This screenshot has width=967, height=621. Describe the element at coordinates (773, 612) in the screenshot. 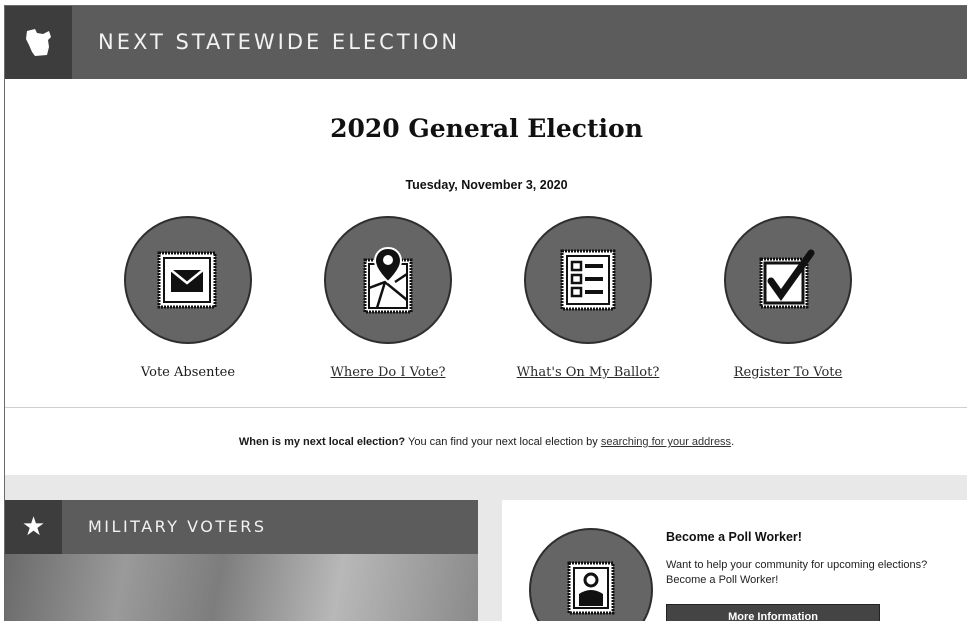

I see `more-information-button: More Information` at that location.